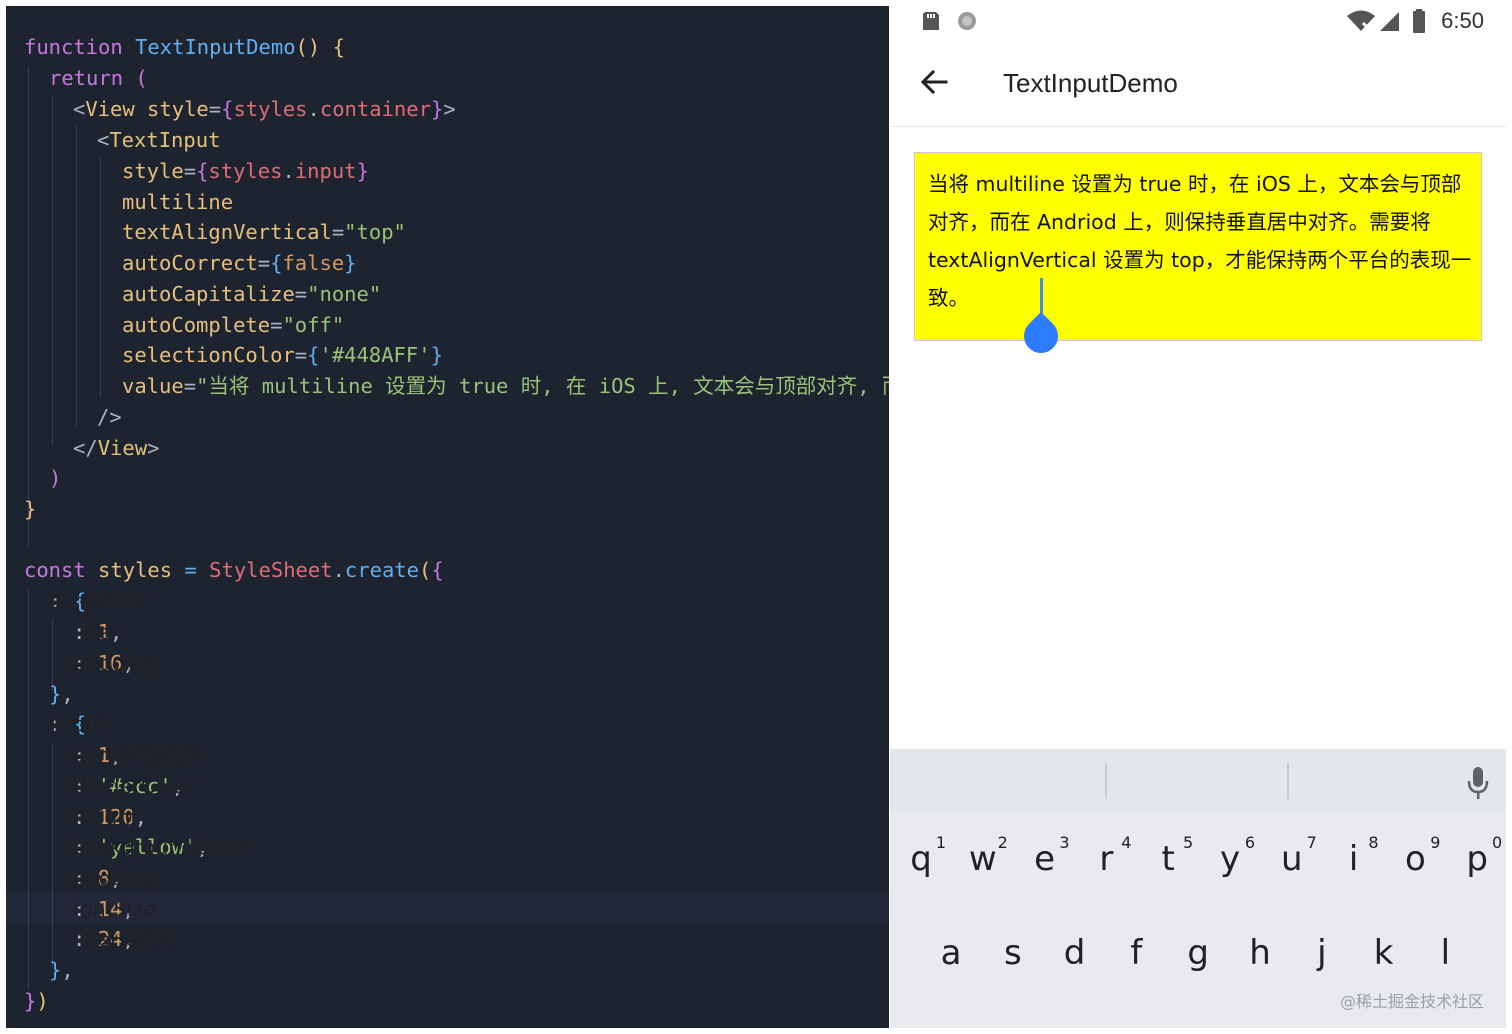 This screenshot has width=1512, height=1034. I want to click on key-y: 6y, so click(1230, 855).